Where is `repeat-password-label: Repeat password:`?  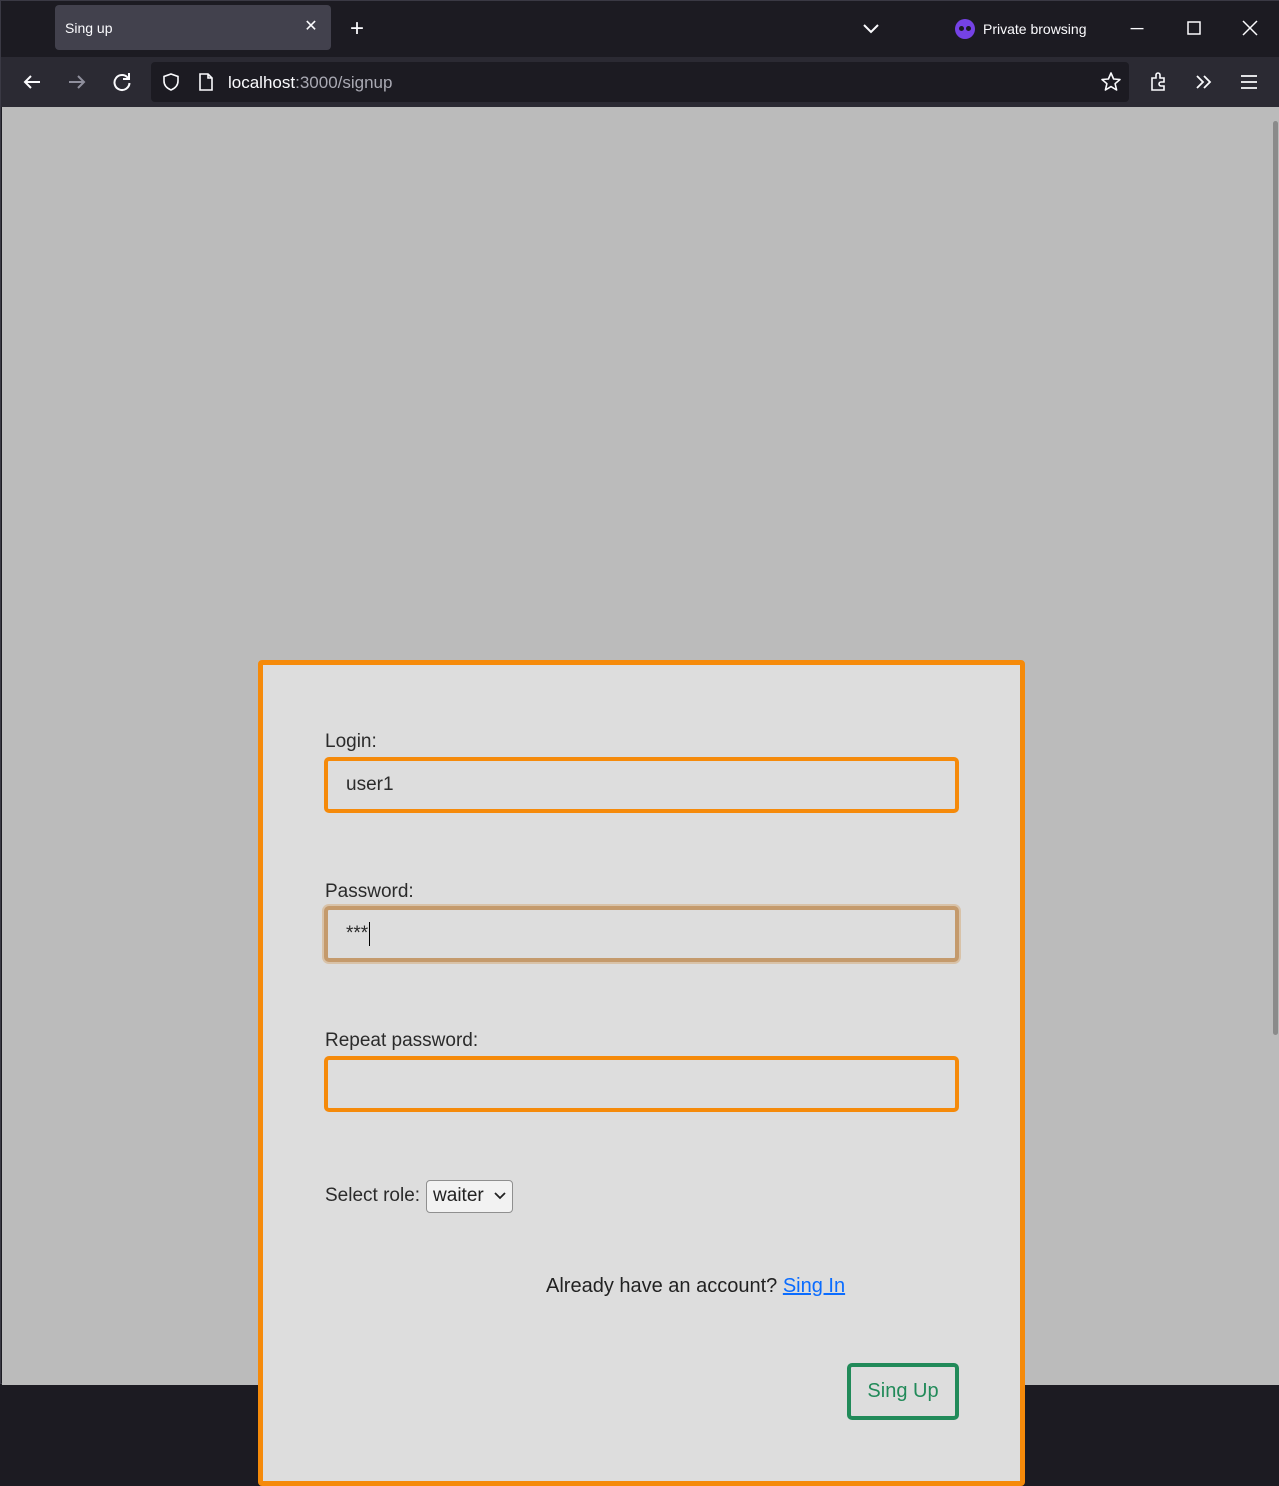 repeat-password-label: Repeat password: is located at coordinates (402, 1040).